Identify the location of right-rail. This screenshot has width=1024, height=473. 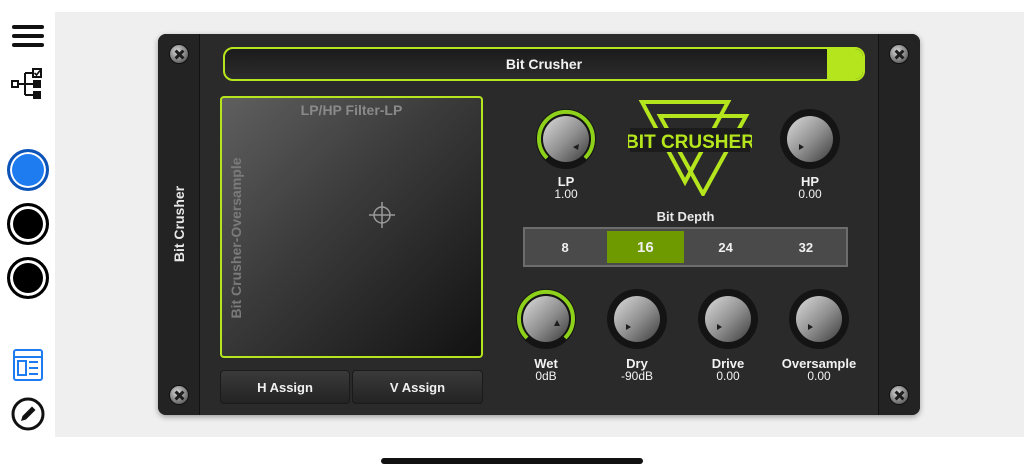
(899, 224).